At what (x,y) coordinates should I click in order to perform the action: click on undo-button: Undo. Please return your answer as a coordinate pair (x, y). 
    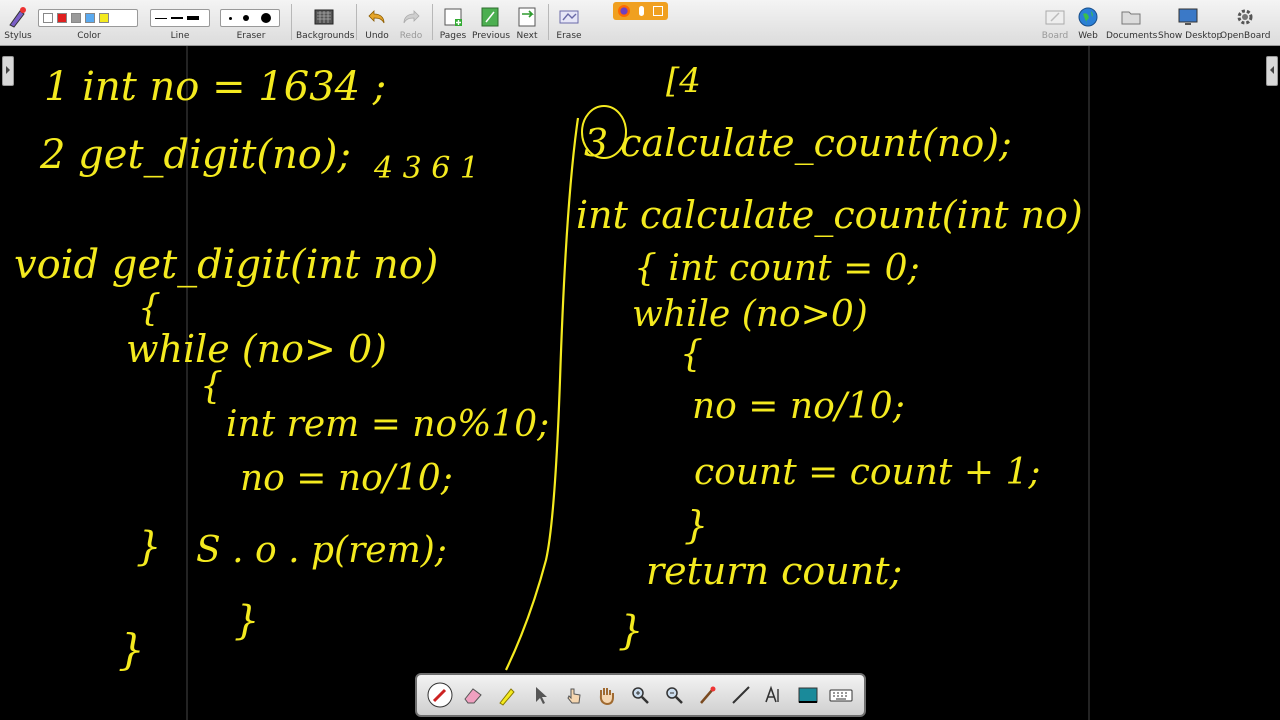
    Looking at the image, I should click on (377, 23).